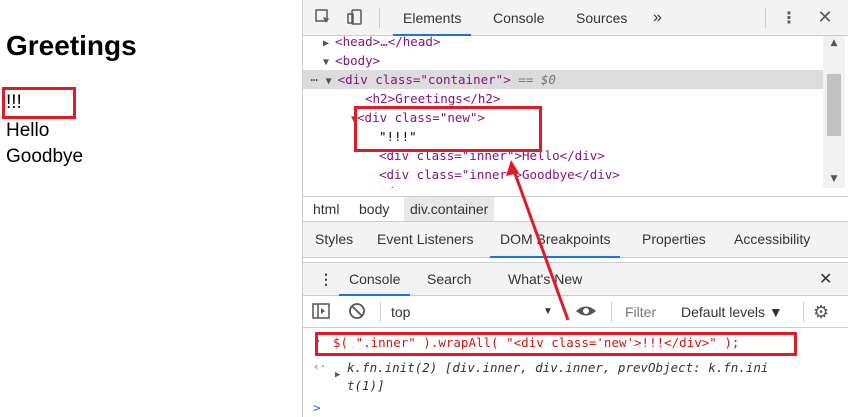 This screenshot has width=848, height=417. What do you see at coordinates (555, 240) in the screenshot?
I see `tab-dom-breakpoints: DOM Breakpoints` at bounding box center [555, 240].